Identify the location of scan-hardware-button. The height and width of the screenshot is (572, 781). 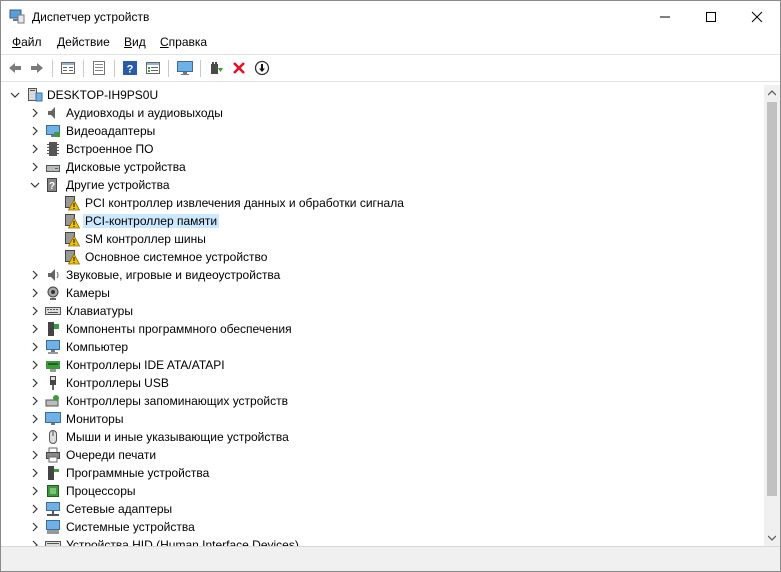
(185, 68).